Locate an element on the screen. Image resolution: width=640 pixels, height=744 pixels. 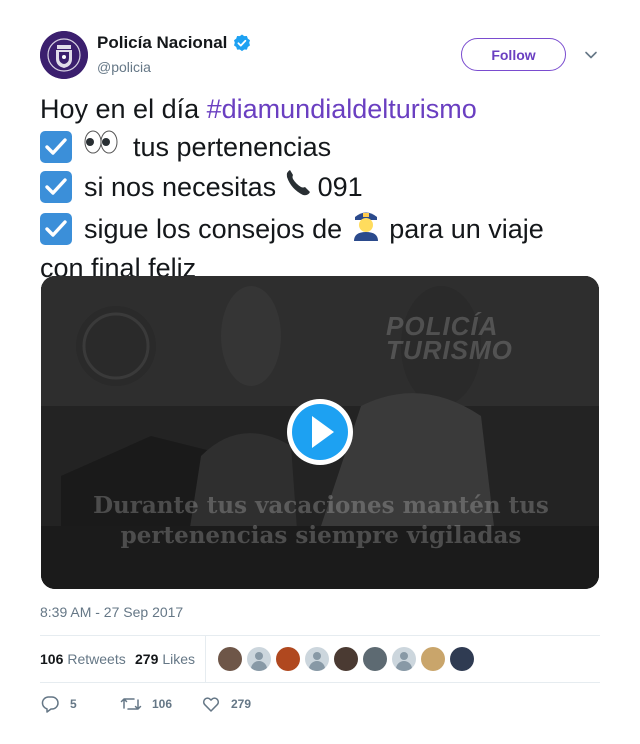
reply-action: 5 is located at coordinates (58, 704).